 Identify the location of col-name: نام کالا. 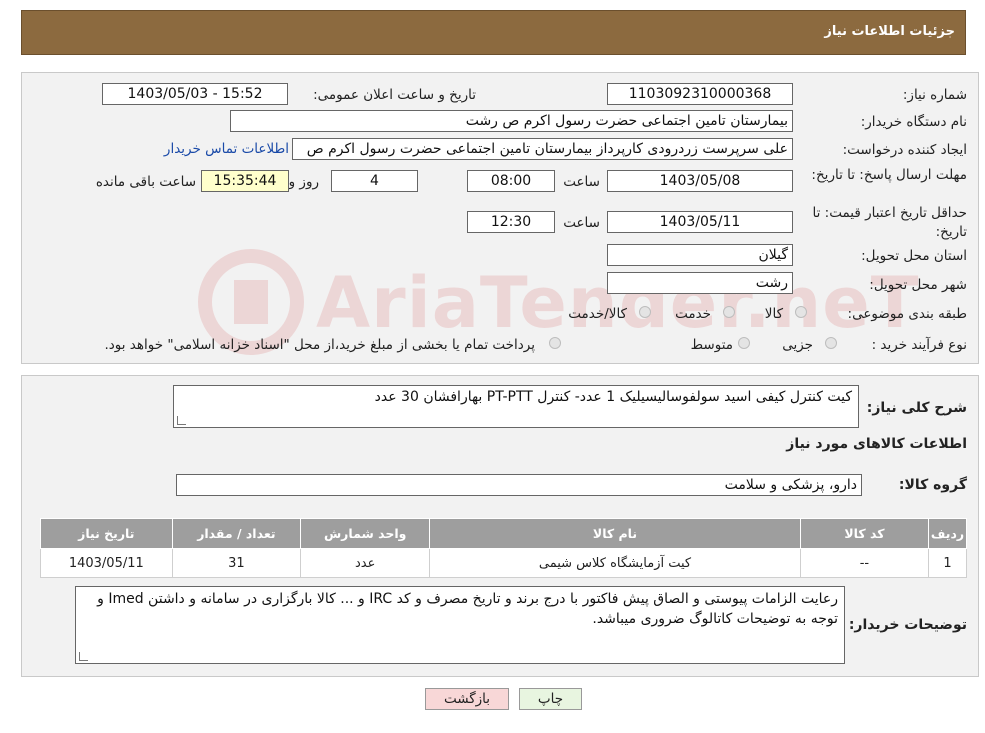
(615, 533).